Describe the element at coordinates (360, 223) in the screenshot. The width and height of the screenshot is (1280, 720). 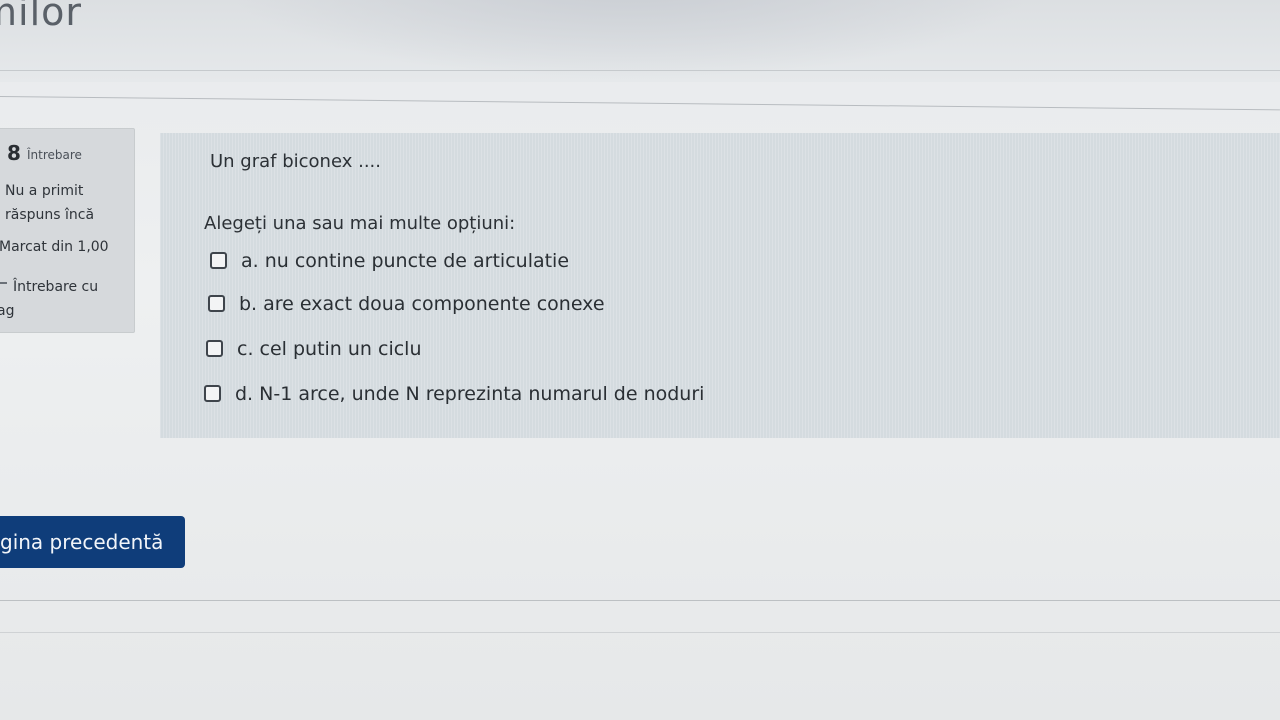
I see `answer-prompt: Alegeți una sau mai multe opțiuni:` at that location.